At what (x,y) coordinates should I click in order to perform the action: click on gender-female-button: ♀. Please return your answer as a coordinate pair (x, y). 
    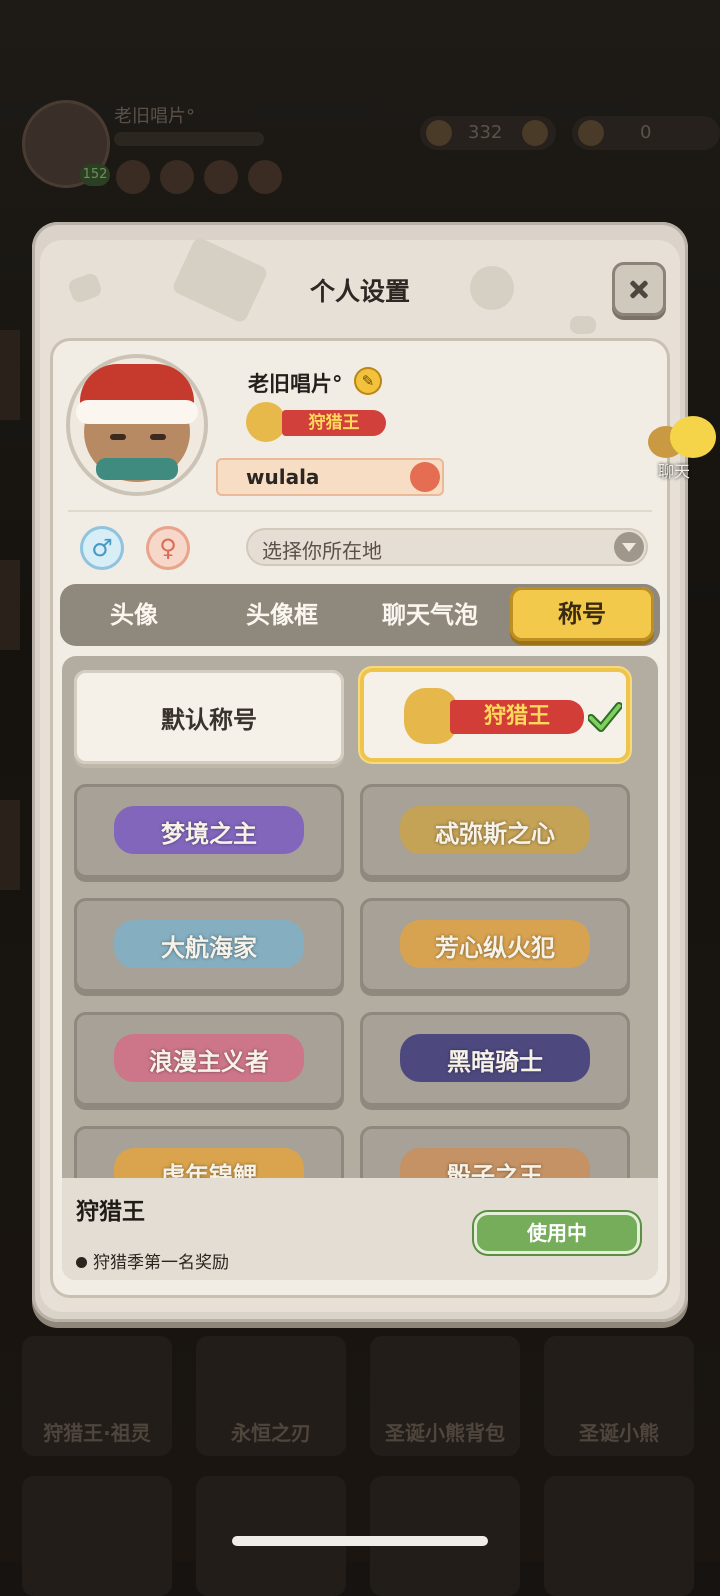
    Looking at the image, I should click on (168, 548).